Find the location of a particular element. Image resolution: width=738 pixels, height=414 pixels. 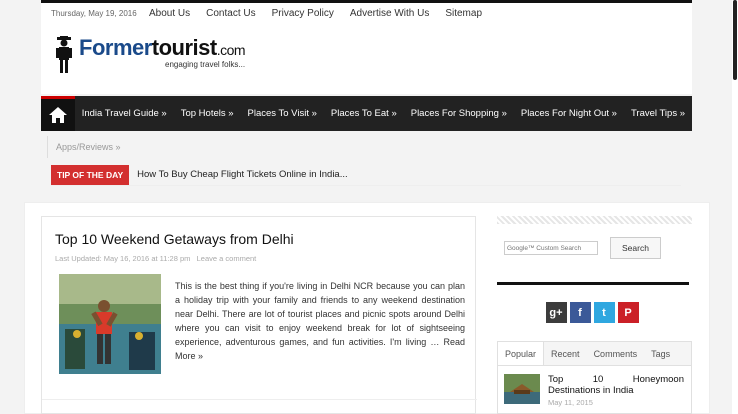

top-link-advertise: Advertise With Us is located at coordinates (389, 13).